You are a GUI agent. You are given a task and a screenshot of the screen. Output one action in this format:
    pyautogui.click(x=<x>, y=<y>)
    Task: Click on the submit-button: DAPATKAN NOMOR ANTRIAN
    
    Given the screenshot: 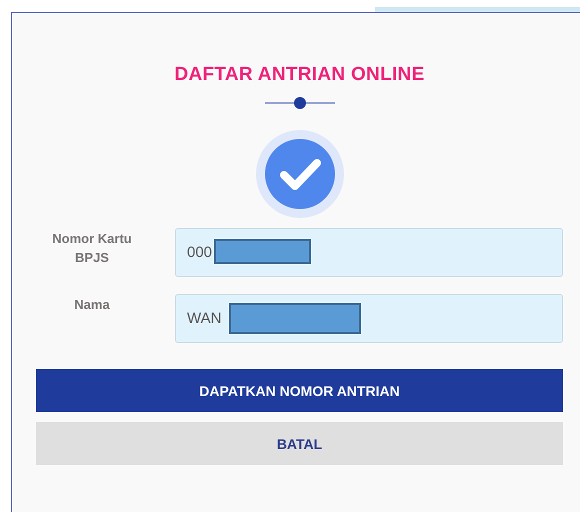 What is the action you would take?
    pyautogui.click(x=299, y=390)
    